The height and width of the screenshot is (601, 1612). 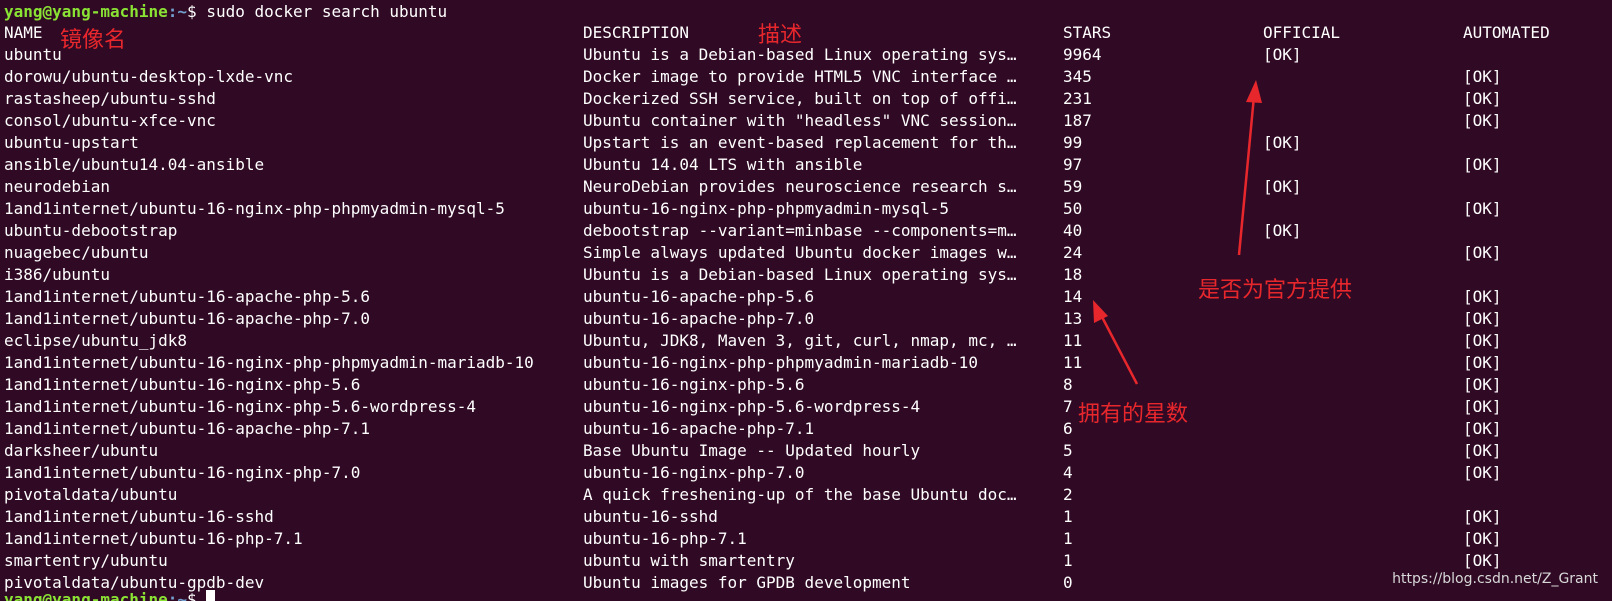 What do you see at coordinates (1249, 168) in the screenshot?
I see `arrow-official` at bounding box center [1249, 168].